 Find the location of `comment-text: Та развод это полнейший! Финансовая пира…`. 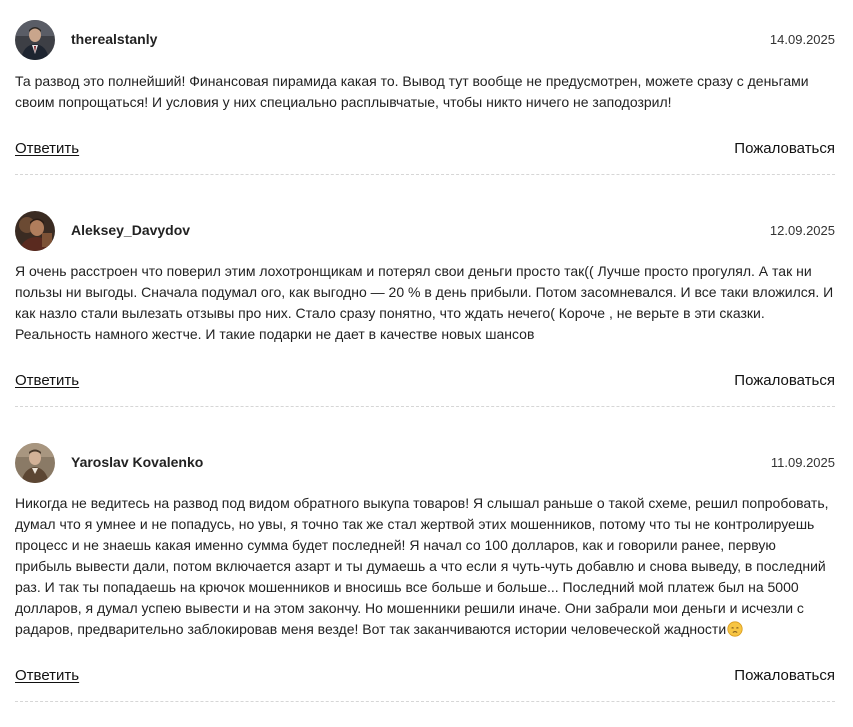

comment-text: Та развод это полнейший! Финансовая пира… is located at coordinates (412, 91).